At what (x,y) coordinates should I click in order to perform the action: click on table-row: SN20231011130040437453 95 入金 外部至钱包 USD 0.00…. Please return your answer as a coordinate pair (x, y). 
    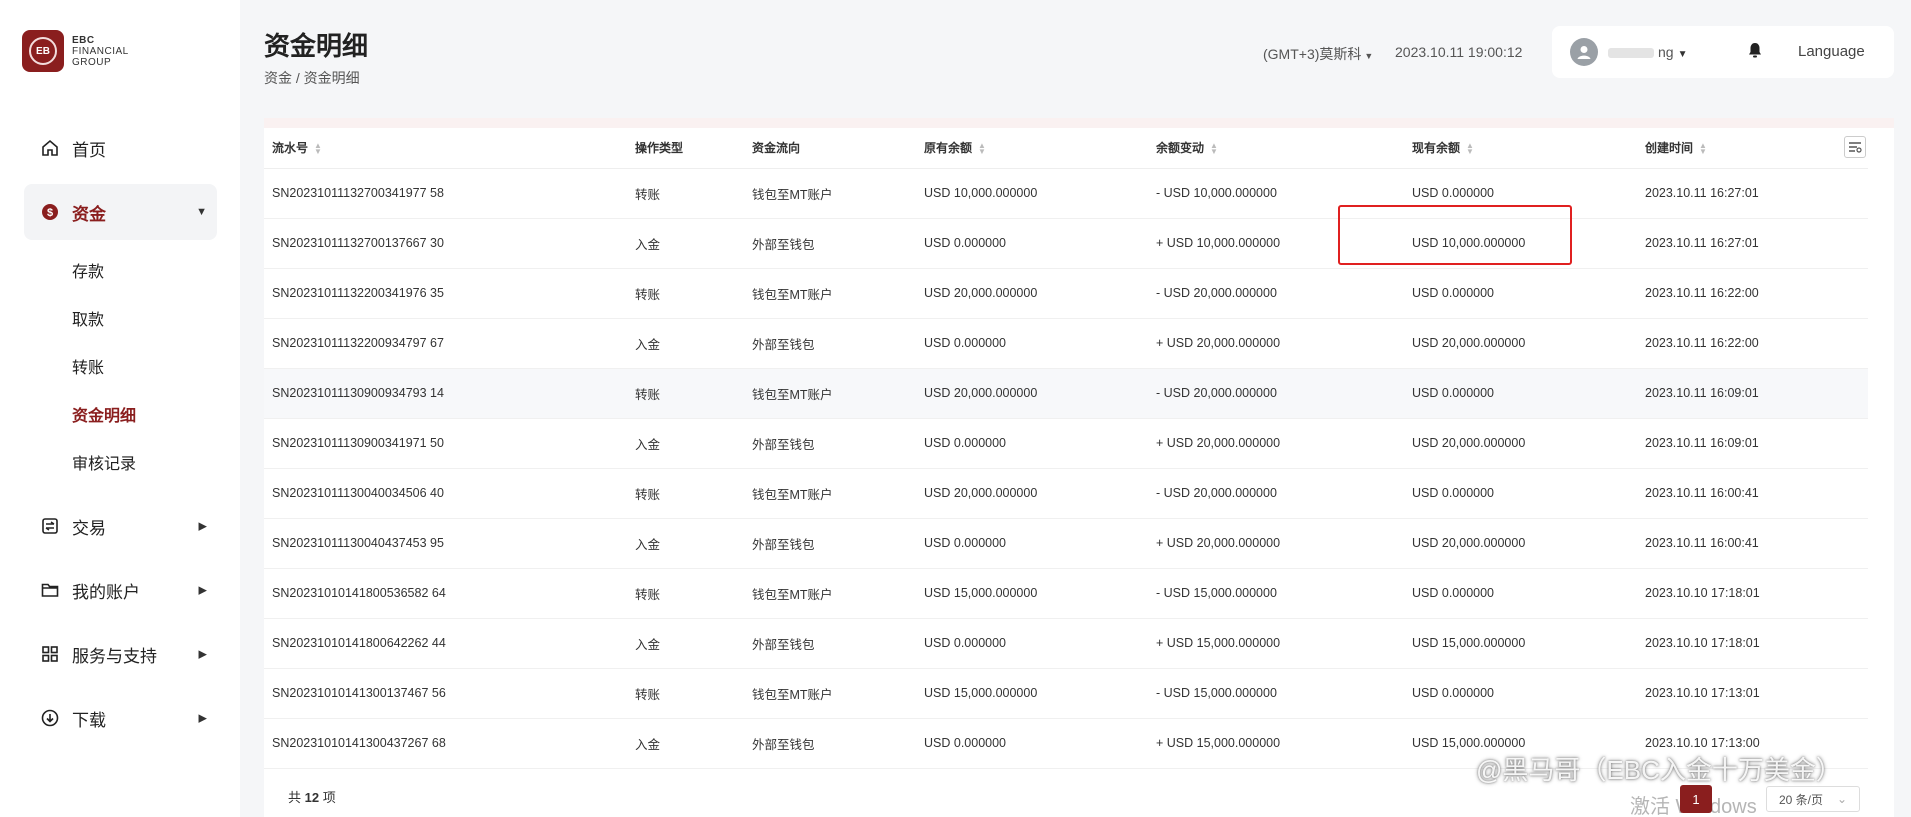
    Looking at the image, I should click on (1066, 543).